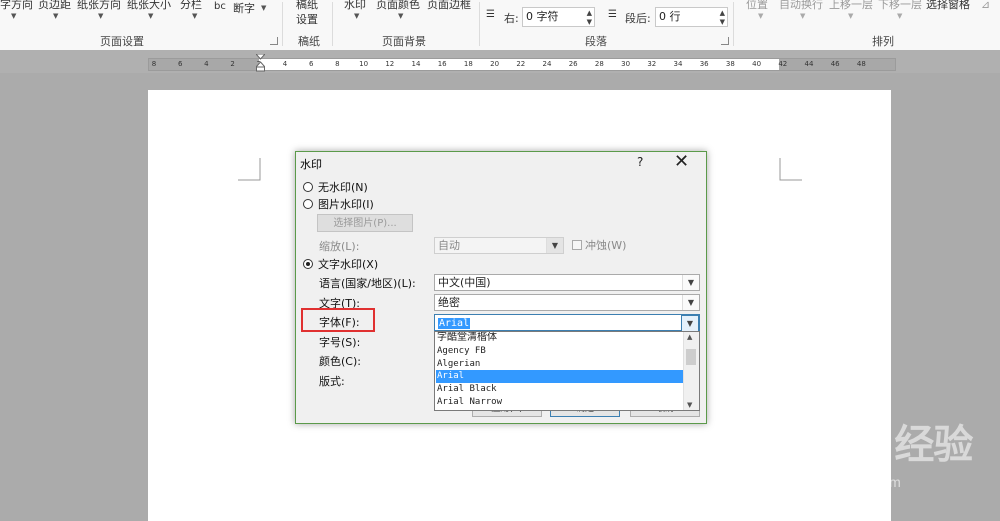  Describe the element at coordinates (689, 405) in the screenshot. I see `scroll-down-icon: ▼` at that location.